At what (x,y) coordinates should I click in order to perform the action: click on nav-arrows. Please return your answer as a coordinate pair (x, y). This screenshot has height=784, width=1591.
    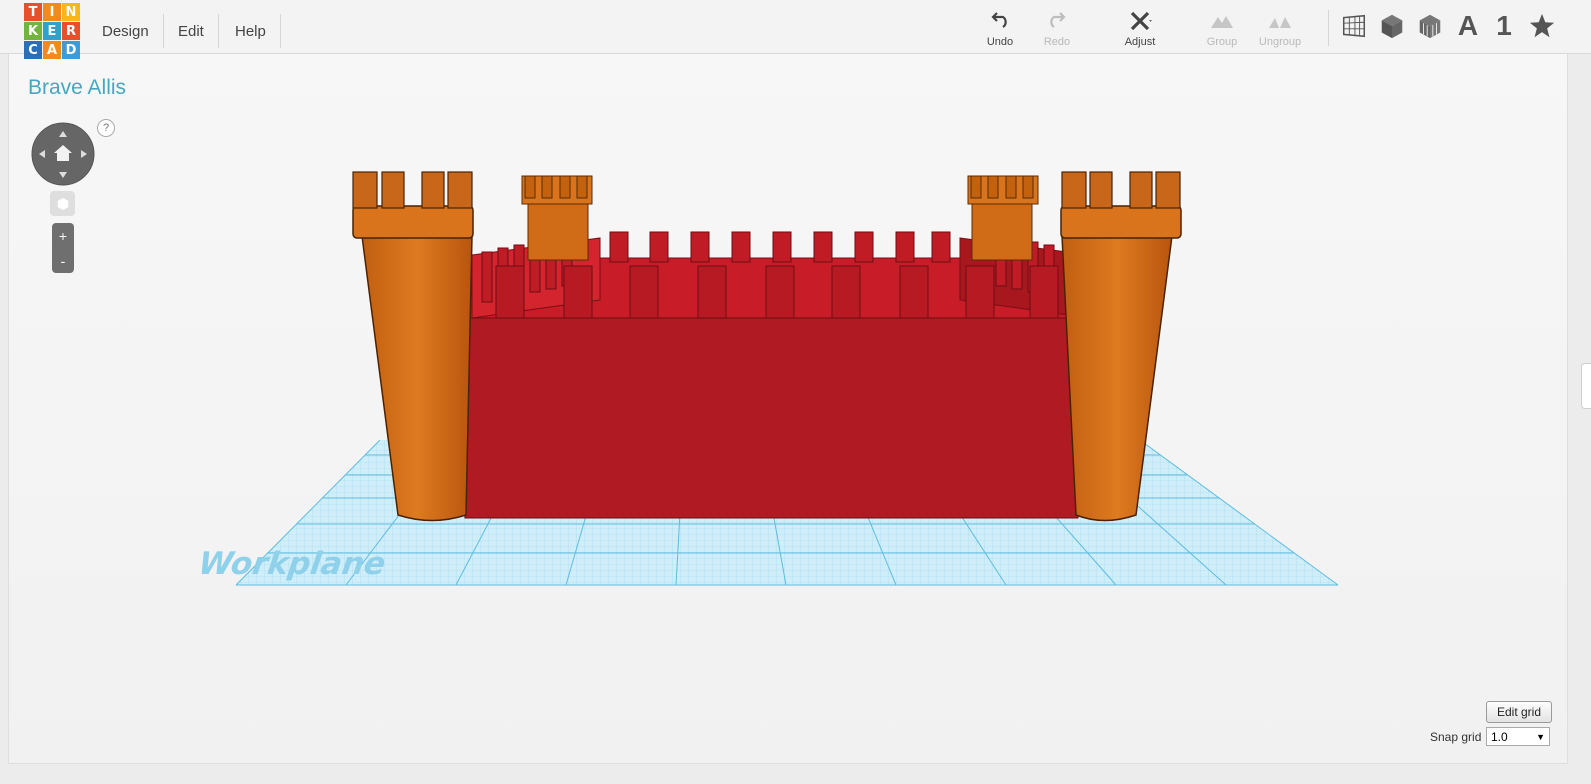
    Looking at the image, I should click on (63, 154).